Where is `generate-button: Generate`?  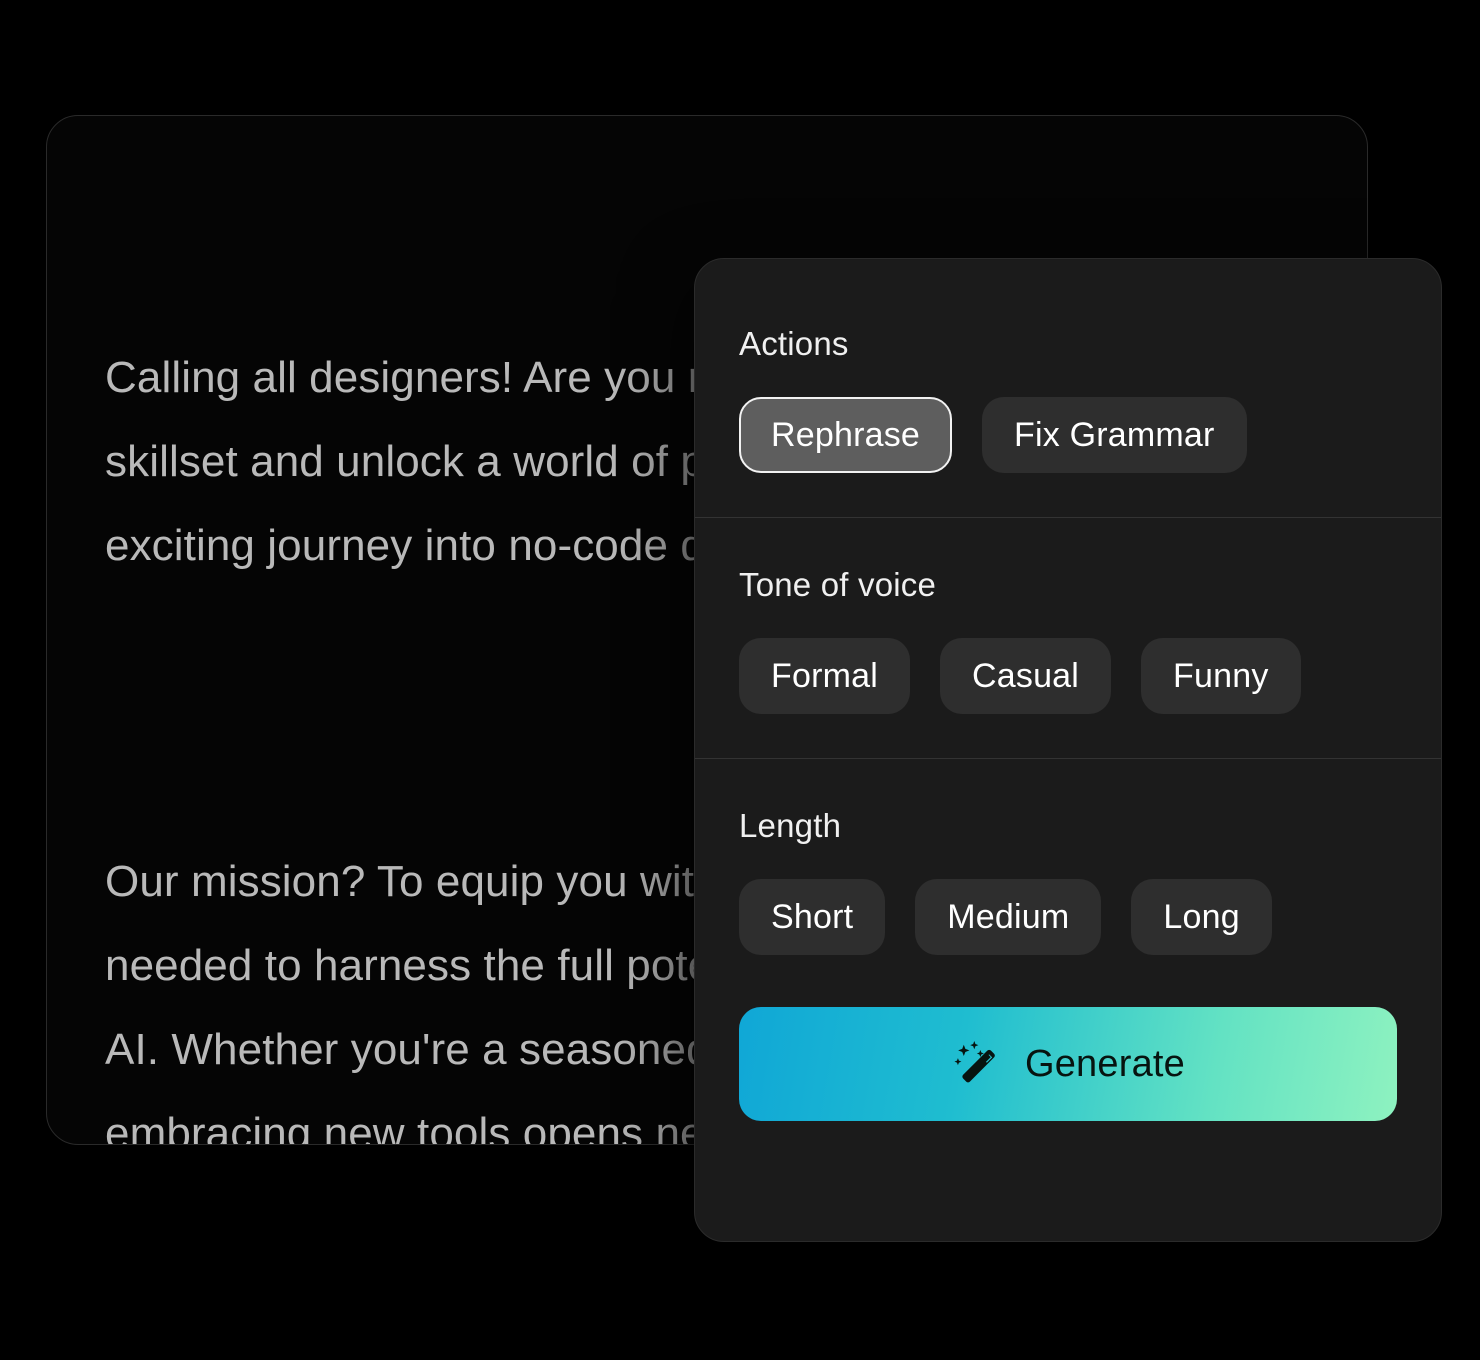
generate-button: Generate is located at coordinates (1068, 1064).